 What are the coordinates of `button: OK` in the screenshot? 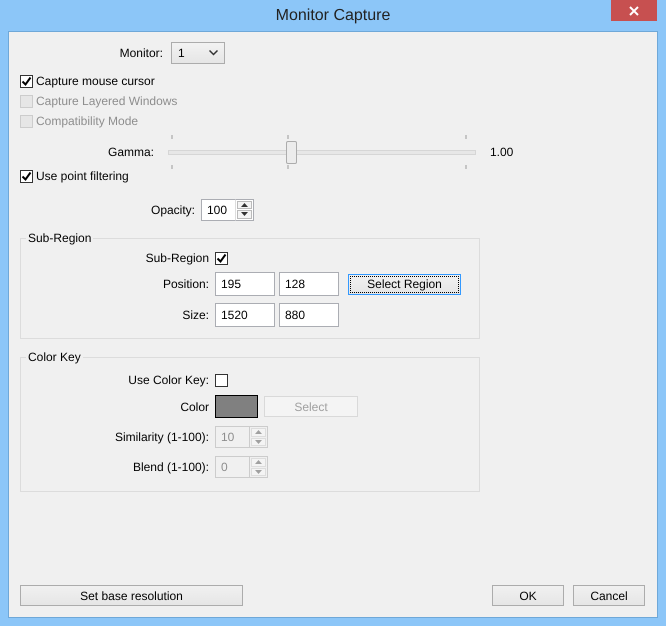 It's located at (528, 595).